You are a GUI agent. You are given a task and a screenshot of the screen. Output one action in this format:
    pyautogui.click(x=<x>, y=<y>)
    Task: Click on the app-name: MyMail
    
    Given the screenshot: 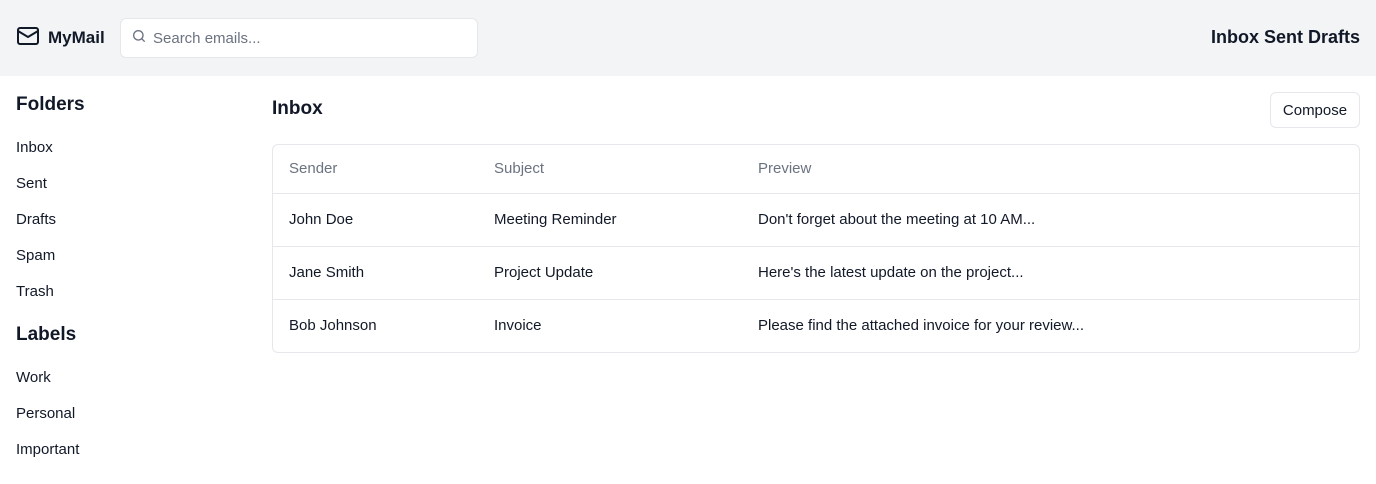 What is the action you would take?
    pyautogui.click(x=76, y=37)
    